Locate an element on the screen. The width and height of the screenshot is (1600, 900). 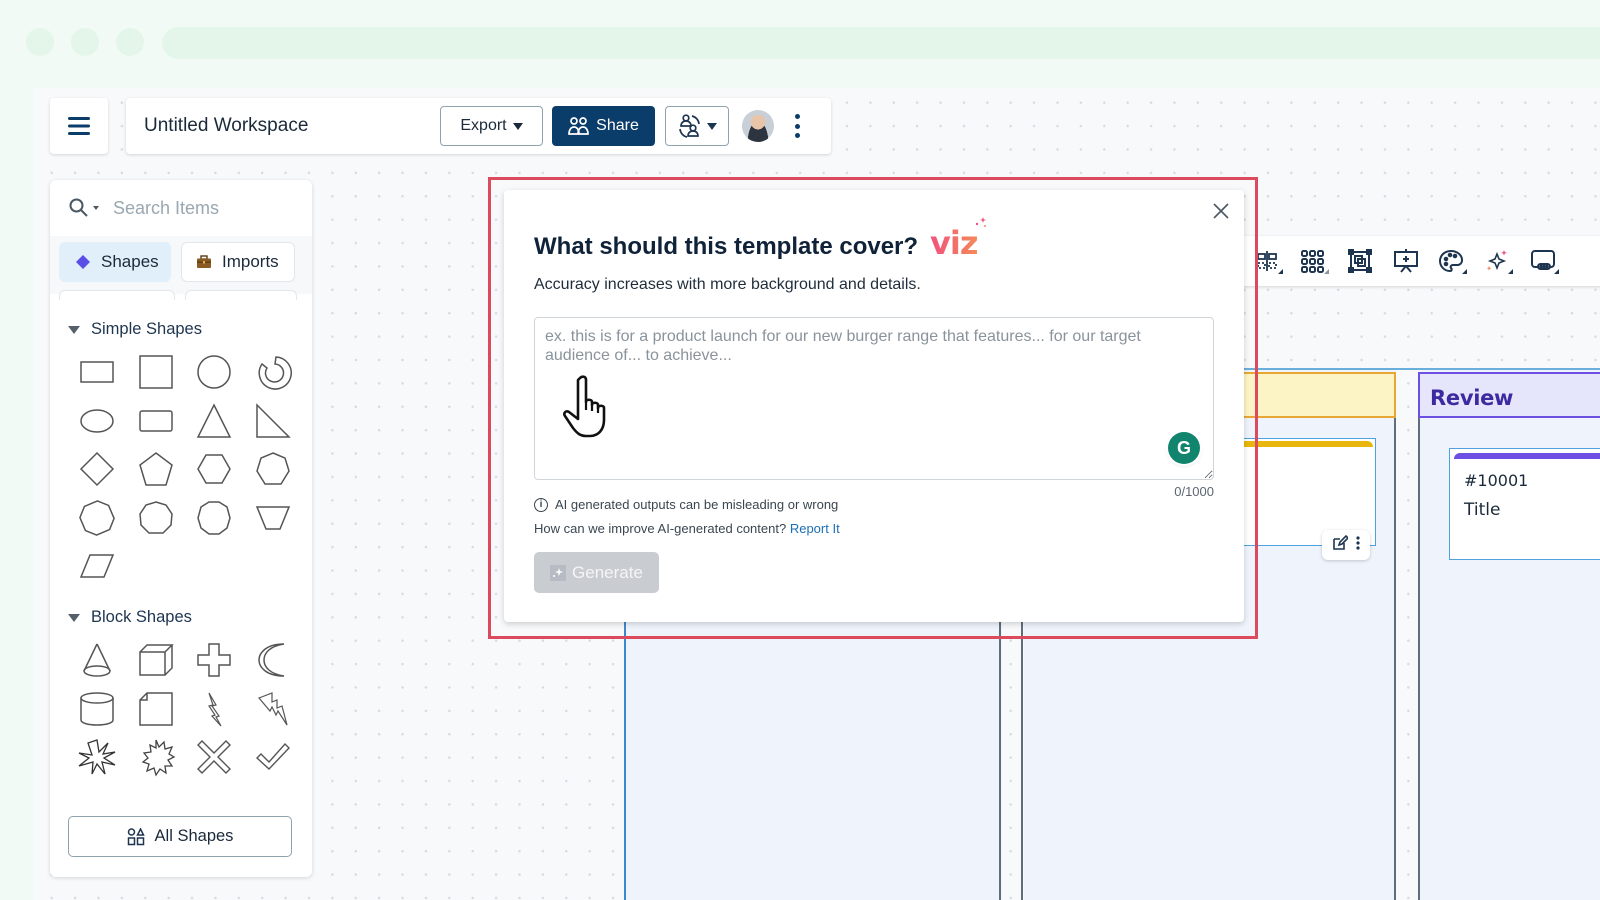
card-toolbar is located at coordinates (1346, 545).